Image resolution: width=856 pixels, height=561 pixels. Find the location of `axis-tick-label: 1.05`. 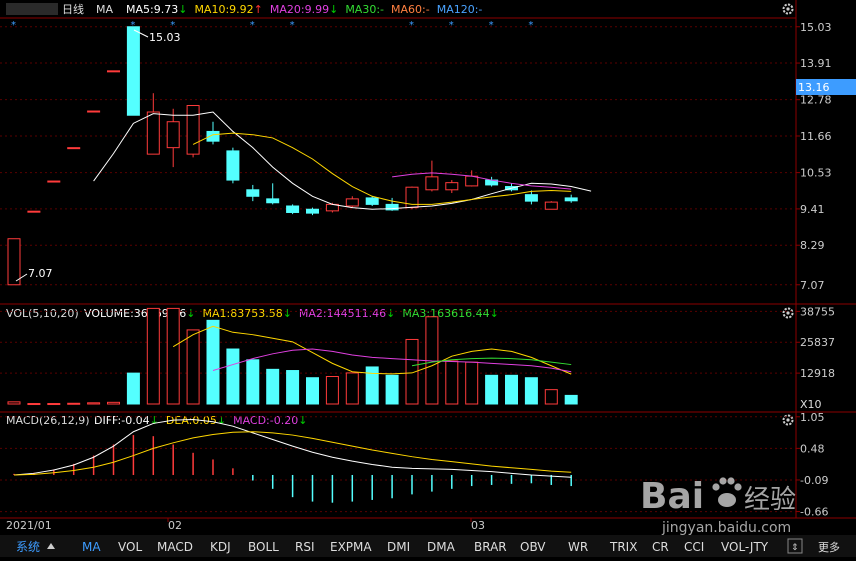

axis-tick-label: 1.05 is located at coordinates (812, 417).